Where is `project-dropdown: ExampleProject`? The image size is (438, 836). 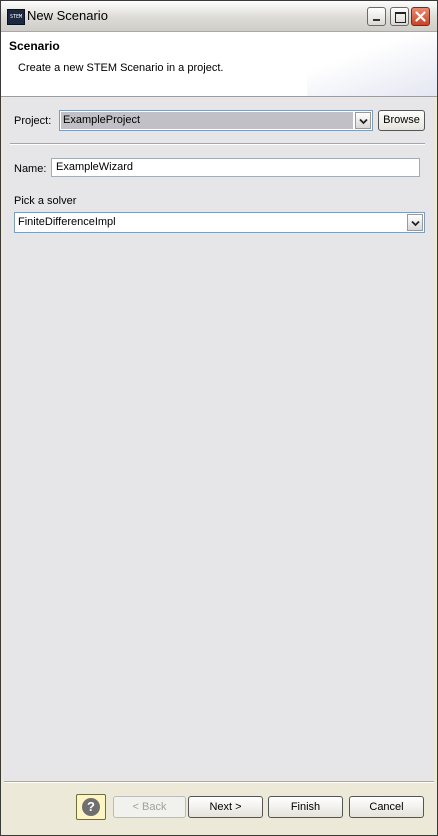 project-dropdown: ExampleProject is located at coordinates (216, 120).